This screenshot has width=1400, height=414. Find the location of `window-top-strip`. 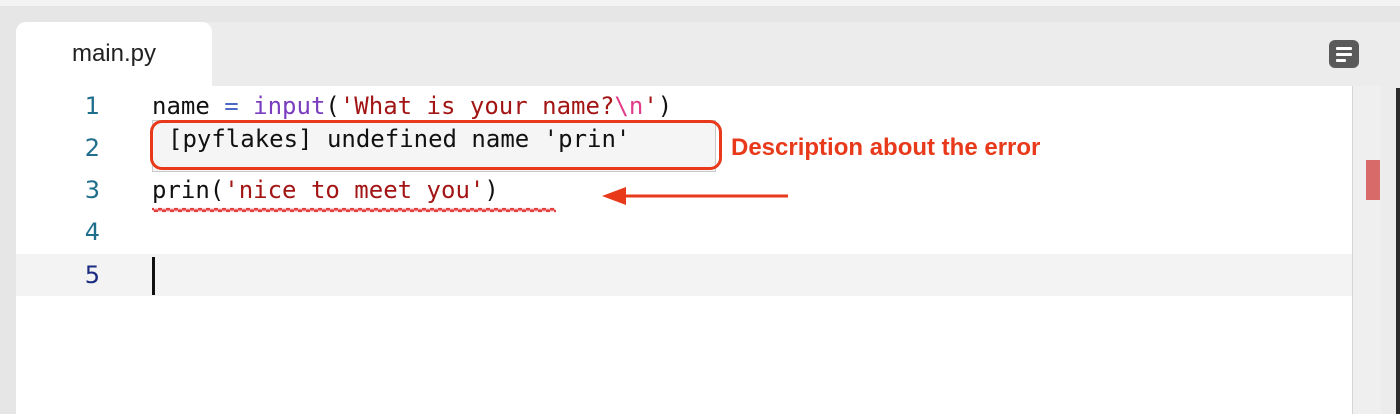

window-top-strip is located at coordinates (700, 3).